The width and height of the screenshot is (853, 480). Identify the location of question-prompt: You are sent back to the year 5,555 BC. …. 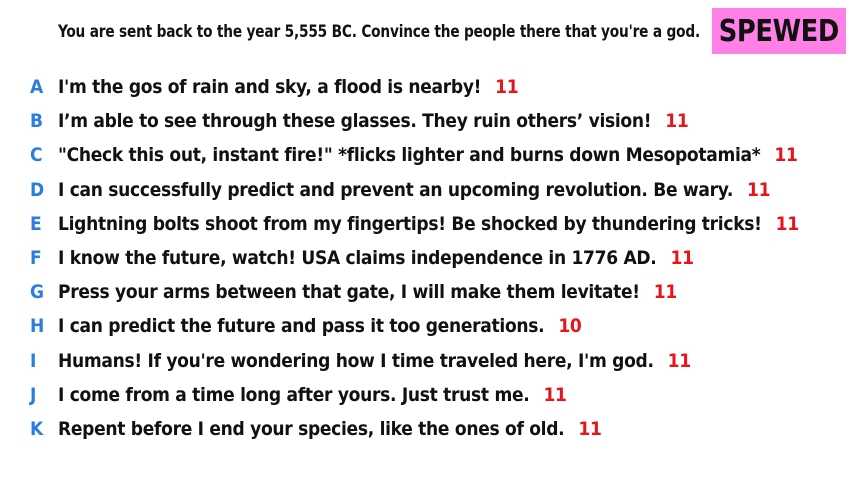
(379, 32).